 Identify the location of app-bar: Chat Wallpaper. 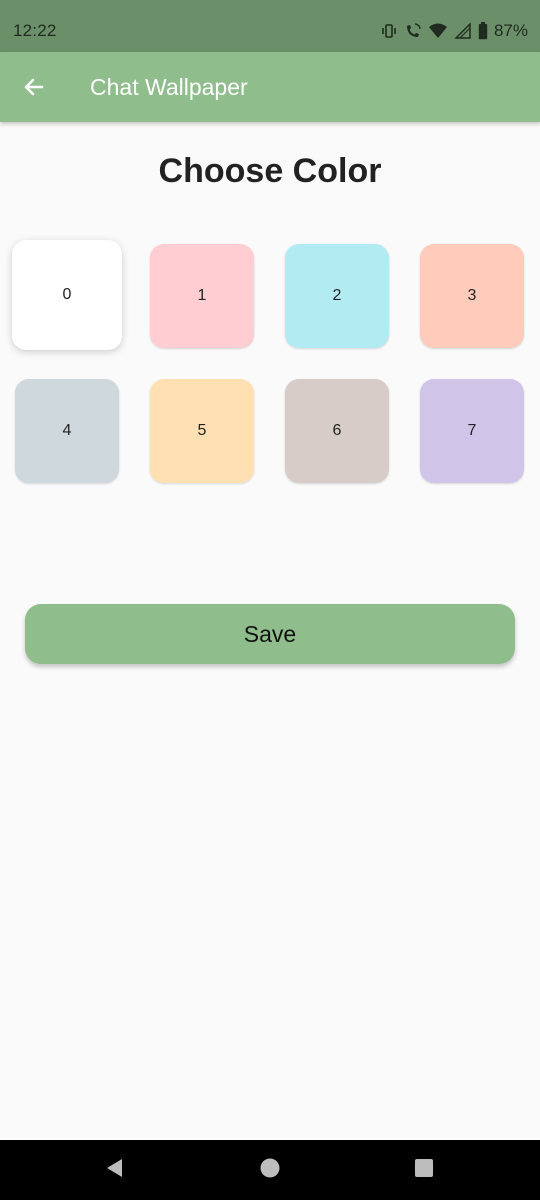
(270, 87).